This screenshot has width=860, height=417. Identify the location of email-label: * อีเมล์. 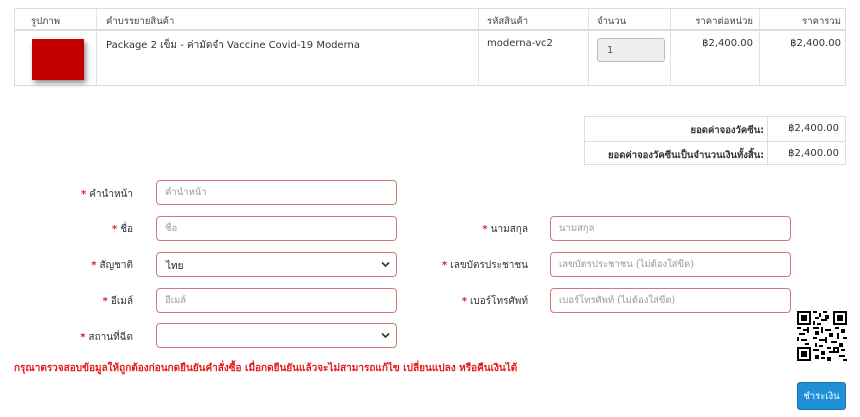
(118, 301).